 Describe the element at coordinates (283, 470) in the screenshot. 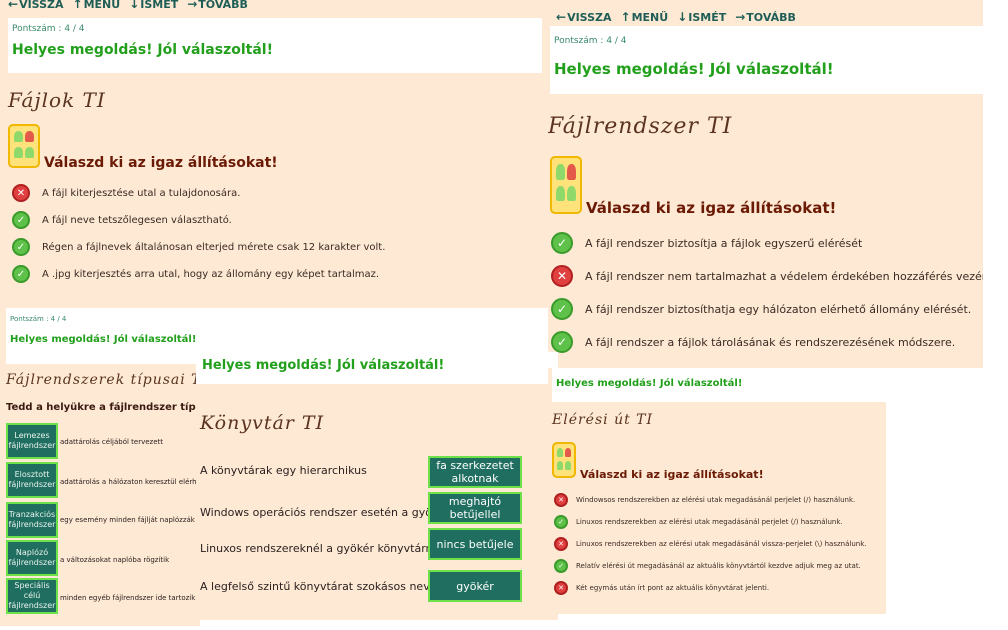

I see `sentence: A könyvtárak egy hierarchikus` at that location.